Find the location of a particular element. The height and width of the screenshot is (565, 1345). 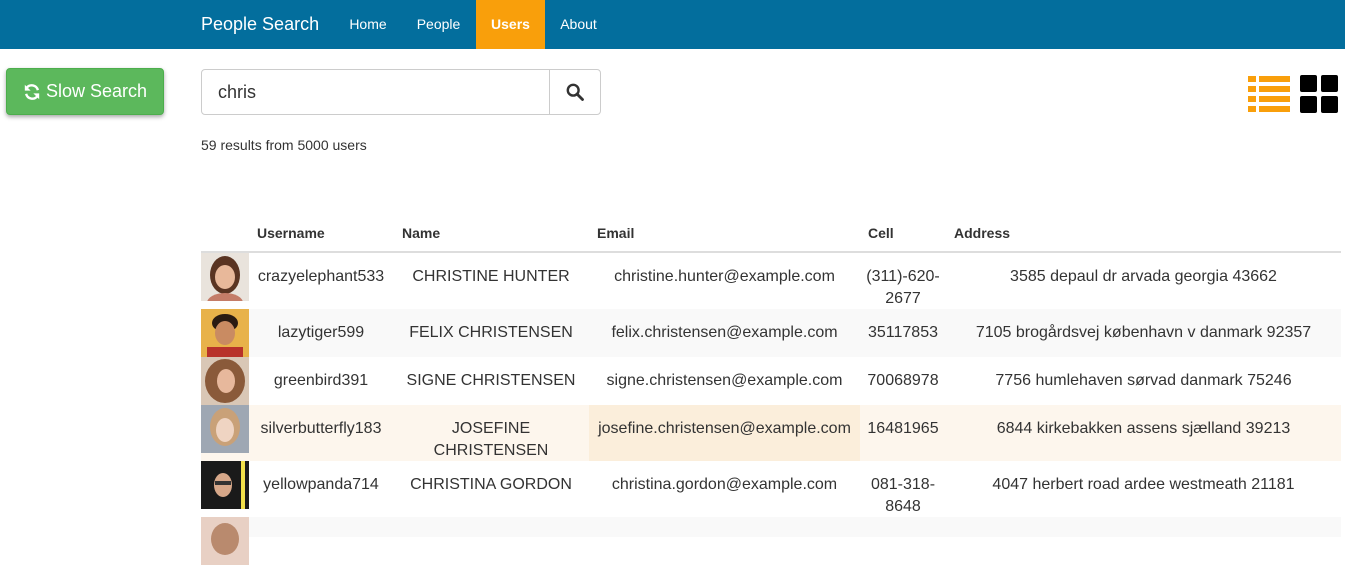

brand-link: People Search is located at coordinates (260, 24).